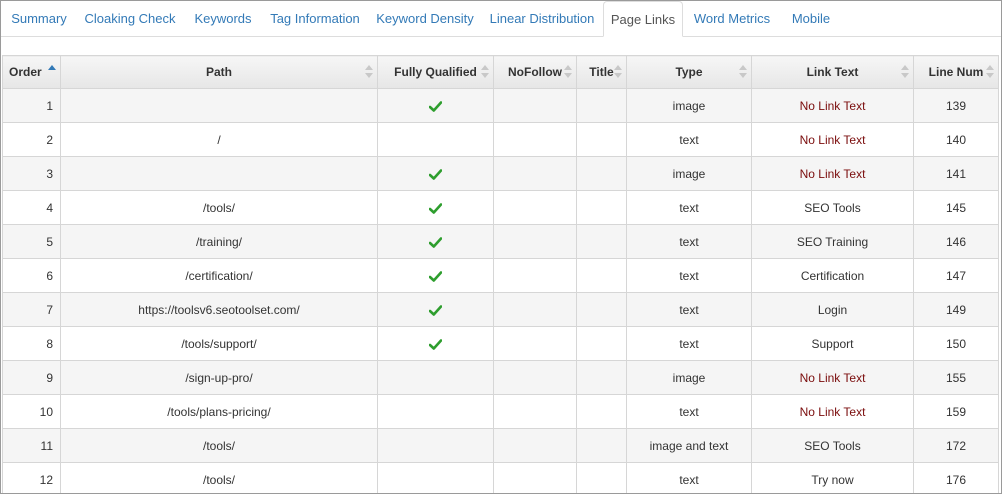  I want to click on tab-keywords: Keywords, so click(223, 18).